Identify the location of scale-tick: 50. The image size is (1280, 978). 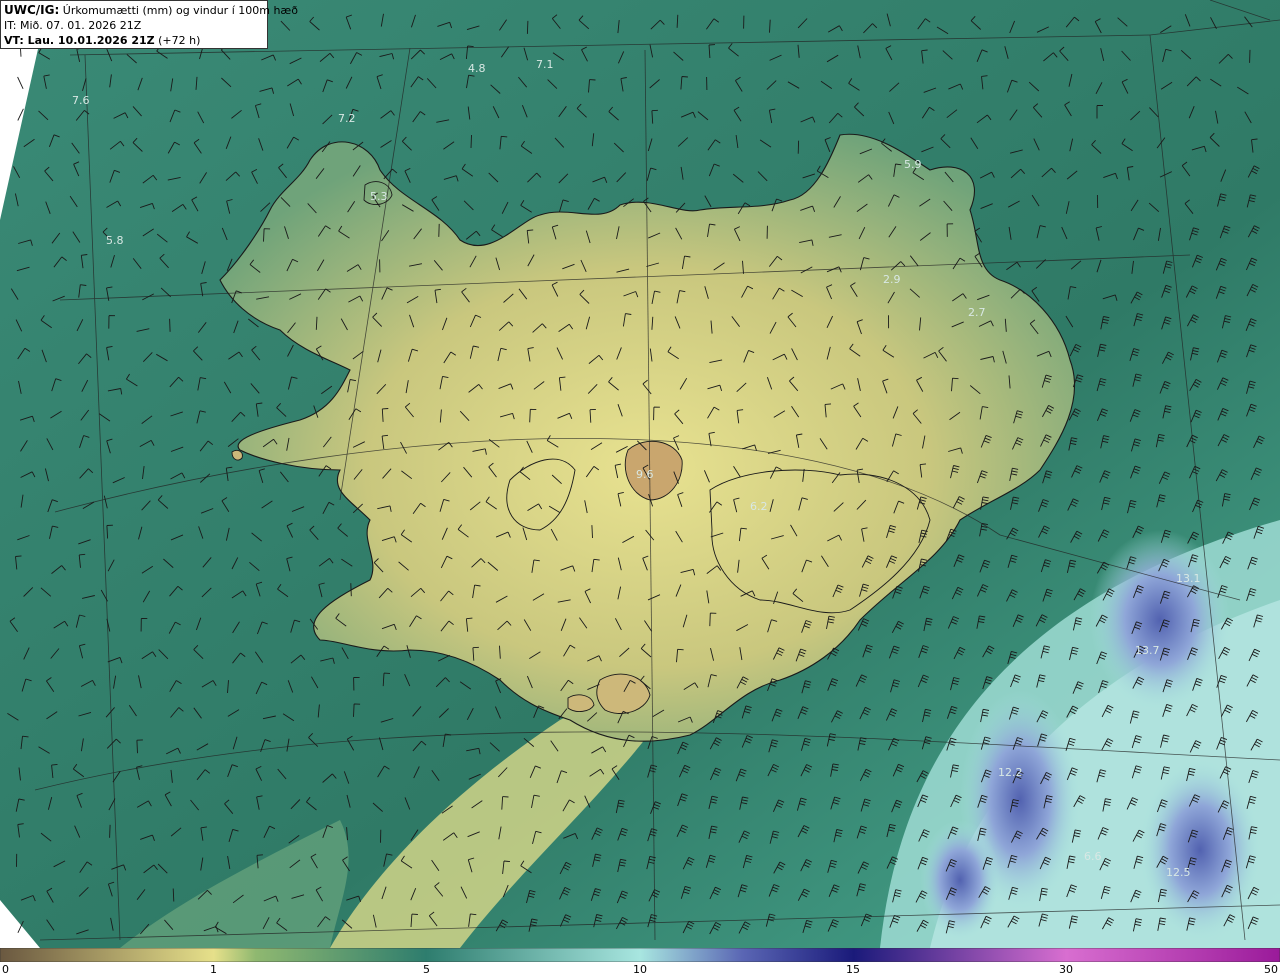
(1271, 969).